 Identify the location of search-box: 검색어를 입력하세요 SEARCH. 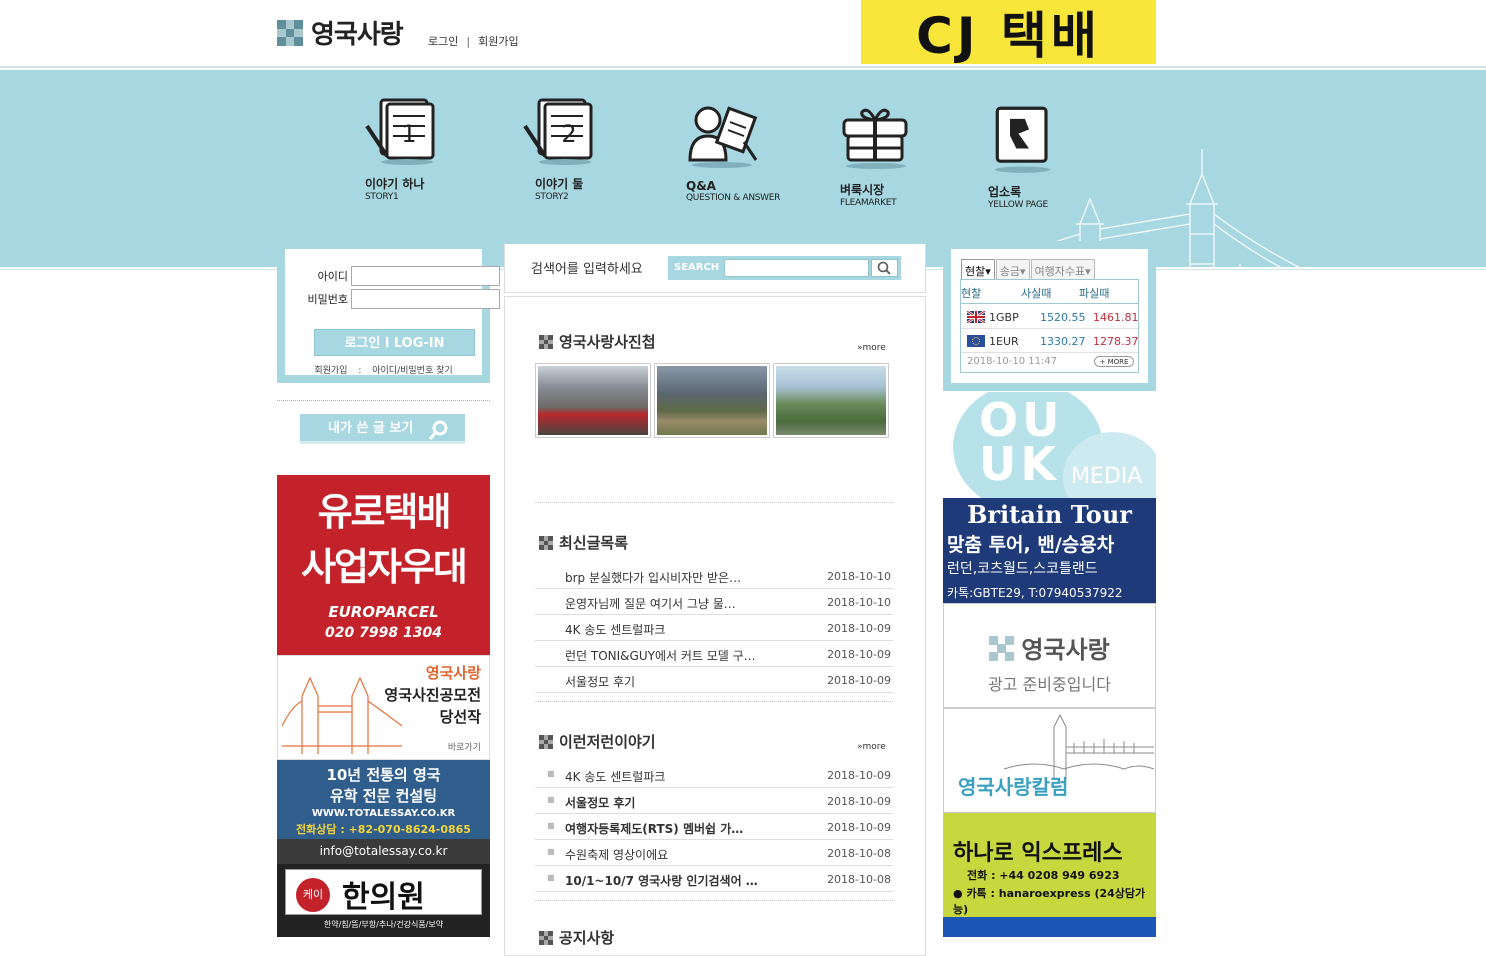
(715, 267).